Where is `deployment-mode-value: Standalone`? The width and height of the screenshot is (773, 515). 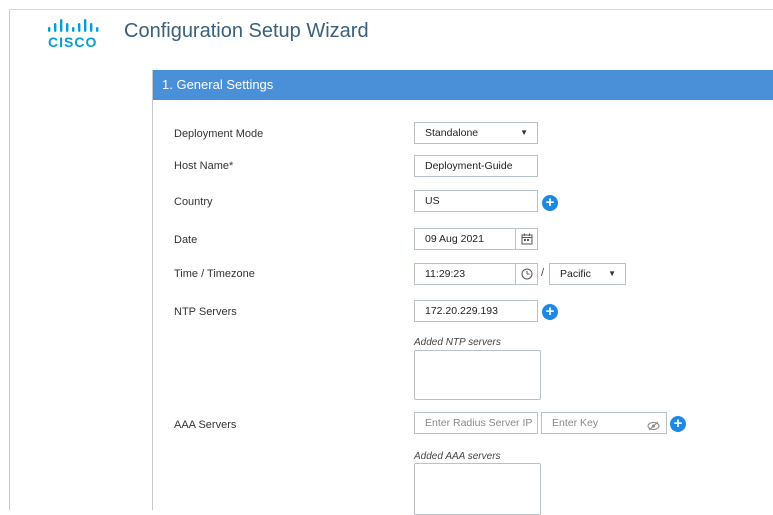 deployment-mode-value: Standalone is located at coordinates (452, 133).